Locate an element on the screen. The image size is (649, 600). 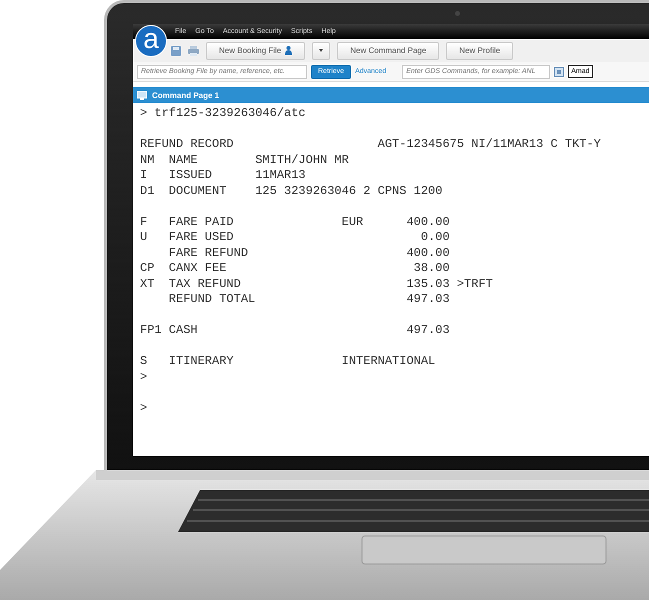
terminal-line: REFUND TOTAL 497.03 is located at coordinates (309, 300).